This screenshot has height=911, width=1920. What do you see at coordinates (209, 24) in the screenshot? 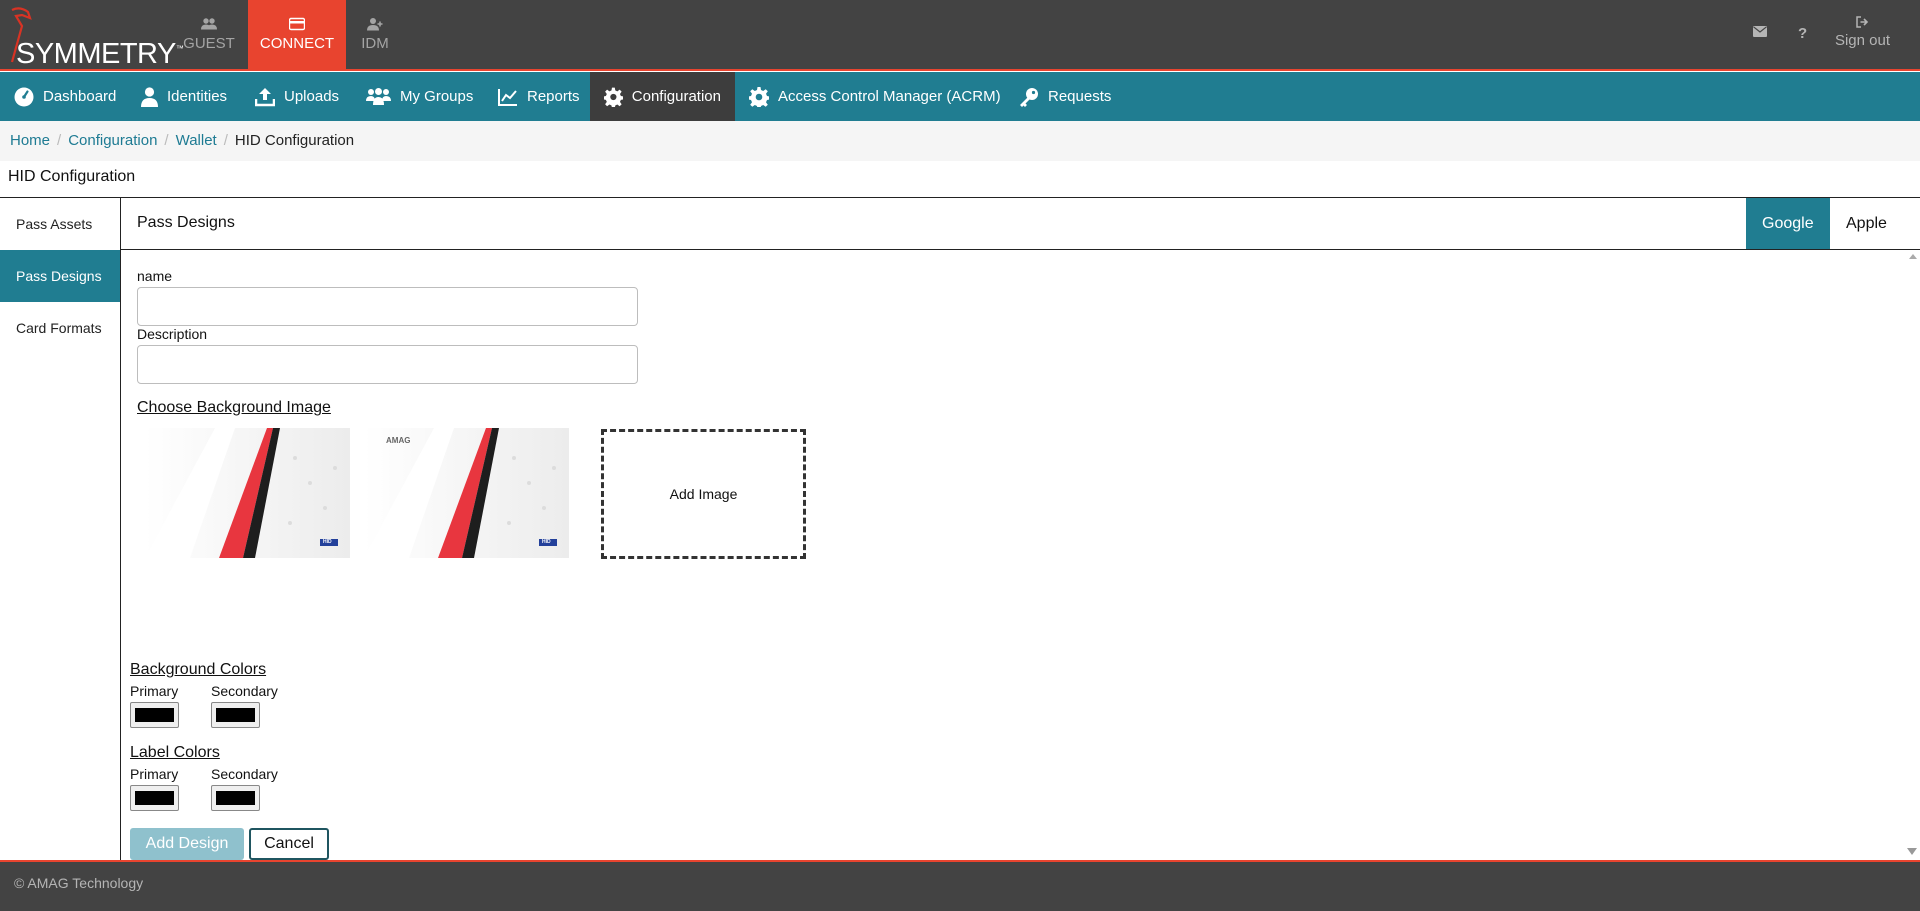
I see `users-icon` at bounding box center [209, 24].